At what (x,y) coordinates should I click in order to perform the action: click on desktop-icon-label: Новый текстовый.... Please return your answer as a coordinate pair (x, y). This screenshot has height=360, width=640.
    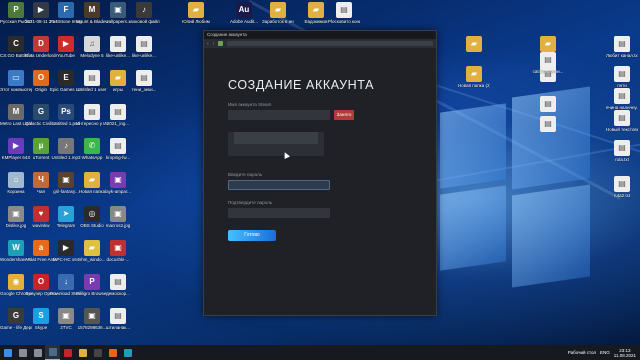
    Looking at the image, I should click on (622, 129).